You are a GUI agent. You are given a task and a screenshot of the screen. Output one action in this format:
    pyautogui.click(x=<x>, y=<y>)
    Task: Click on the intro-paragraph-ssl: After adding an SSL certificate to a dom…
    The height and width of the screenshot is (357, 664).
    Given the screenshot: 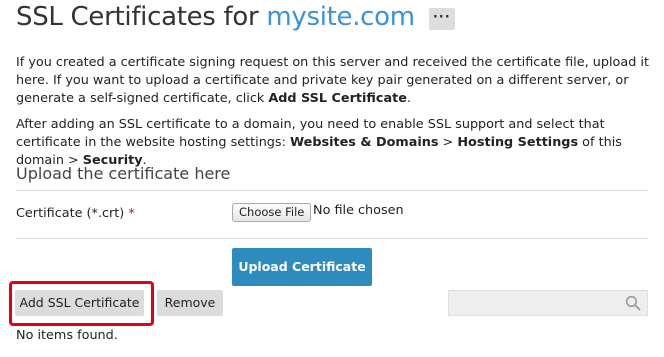 What is the action you would take?
    pyautogui.click(x=336, y=143)
    